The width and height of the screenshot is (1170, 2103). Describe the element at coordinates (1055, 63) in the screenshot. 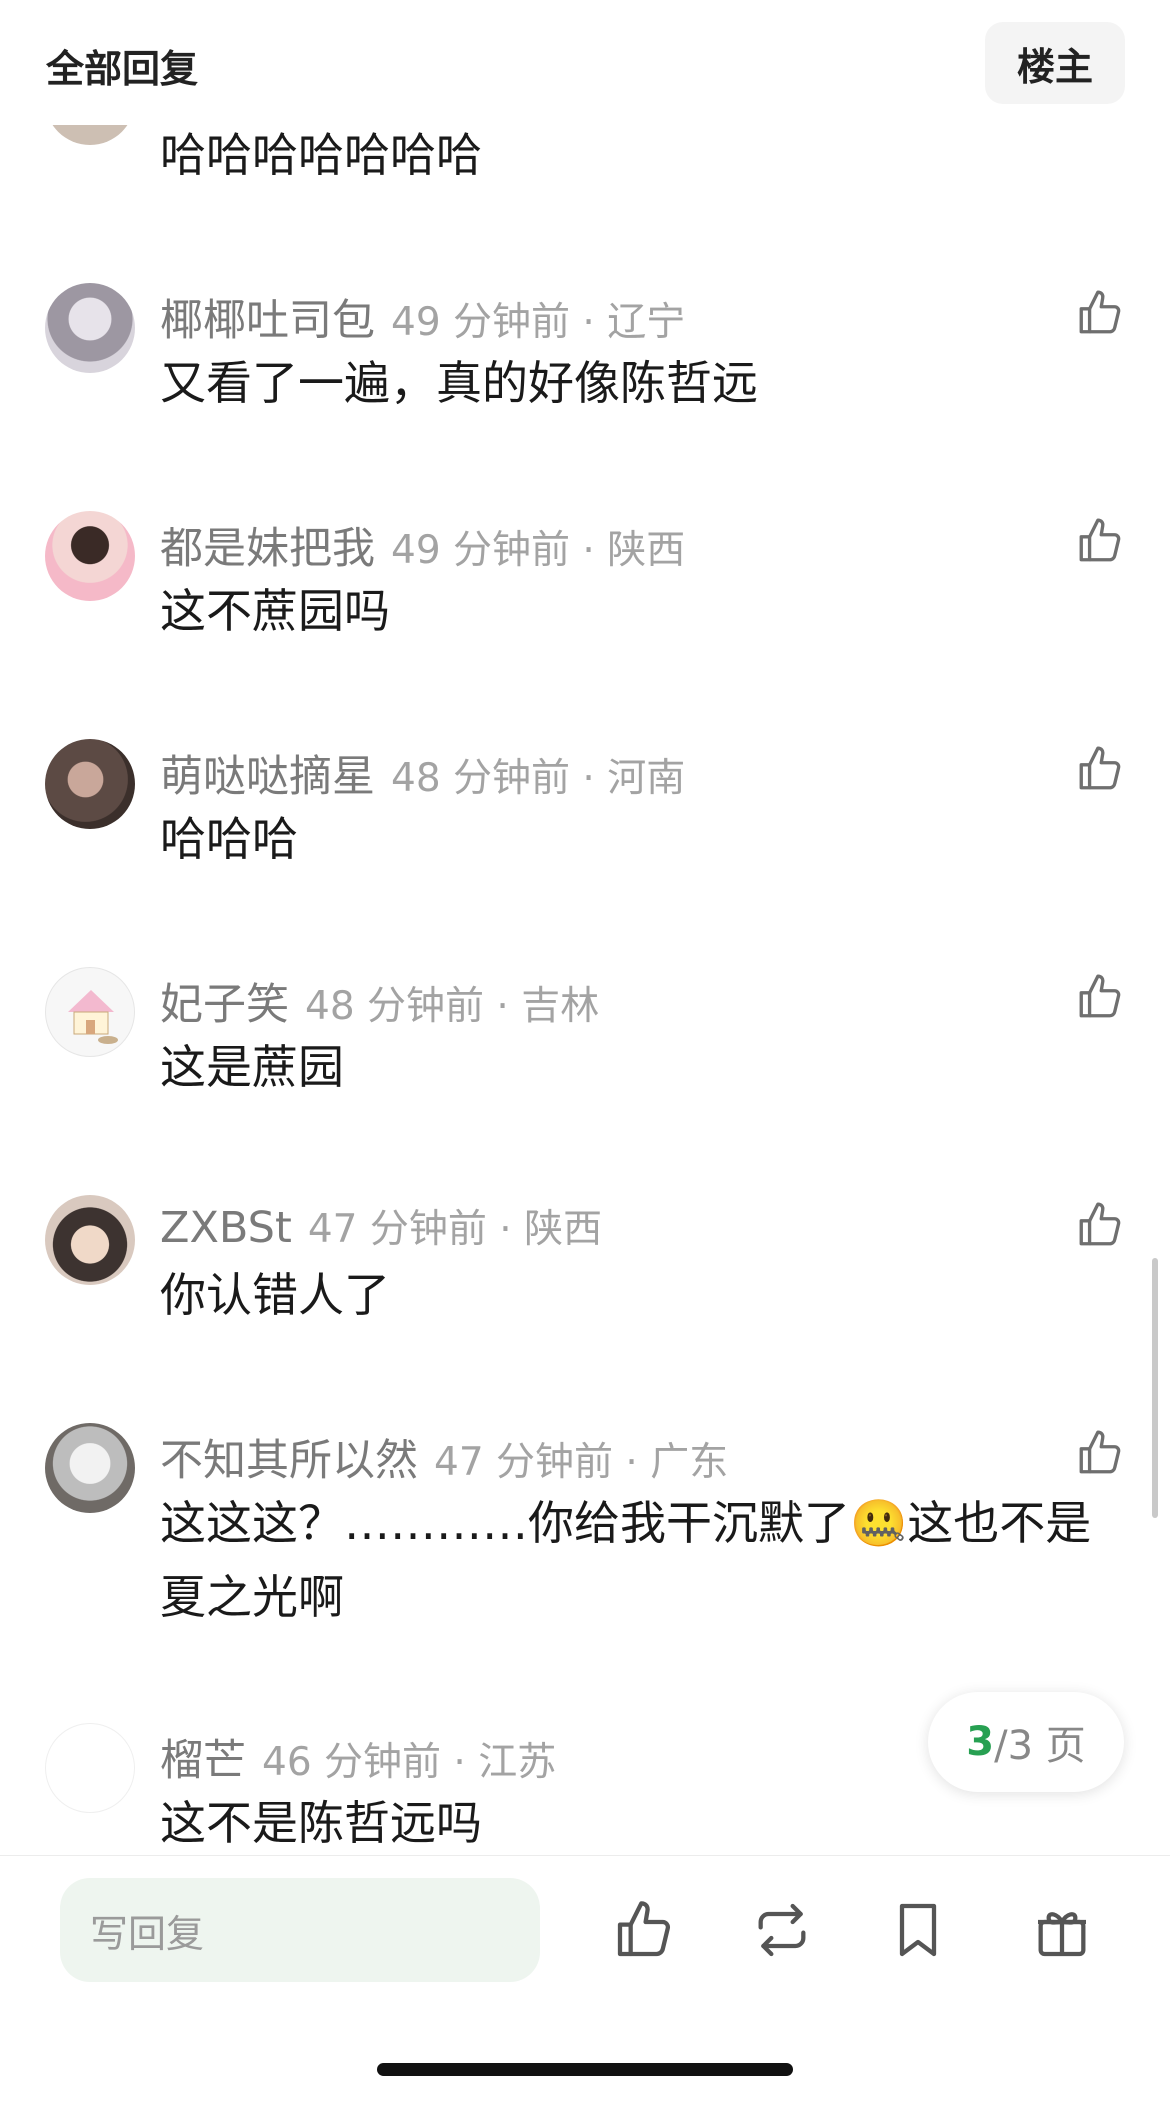

I see `op-filter-button: 楼主` at that location.